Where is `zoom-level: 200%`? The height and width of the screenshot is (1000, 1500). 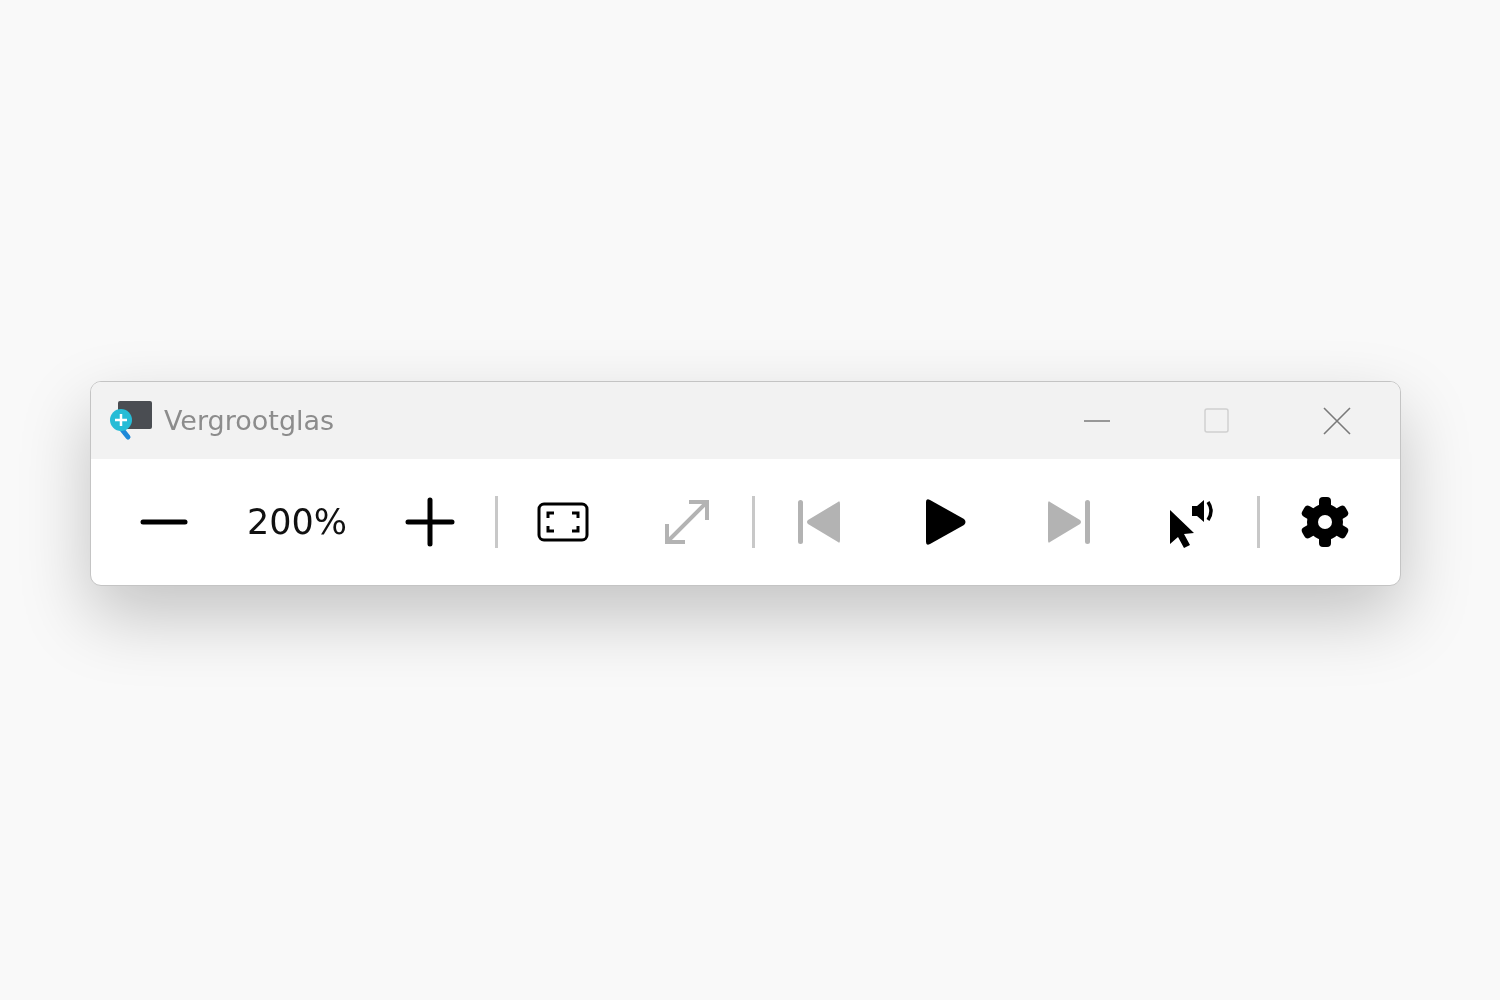 zoom-level: 200% is located at coordinates (297, 522).